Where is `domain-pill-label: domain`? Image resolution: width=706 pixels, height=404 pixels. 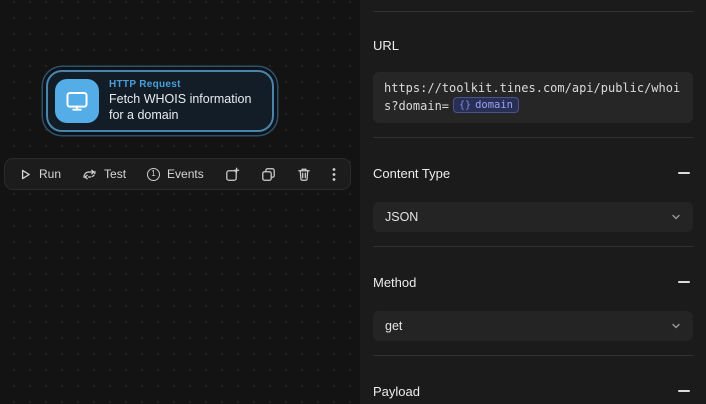
domain-pill-label: domain is located at coordinates (494, 104).